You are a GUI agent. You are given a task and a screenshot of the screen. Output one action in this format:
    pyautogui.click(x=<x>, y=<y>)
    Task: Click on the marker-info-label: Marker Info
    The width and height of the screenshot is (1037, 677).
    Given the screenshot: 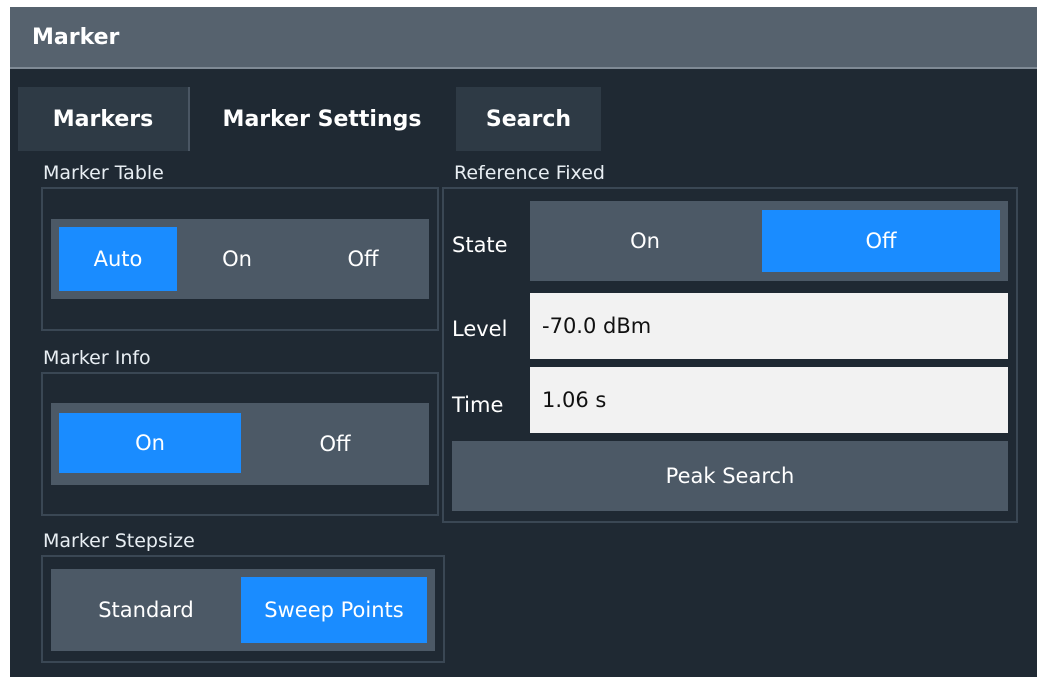 What is the action you would take?
    pyautogui.click(x=97, y=358)
    